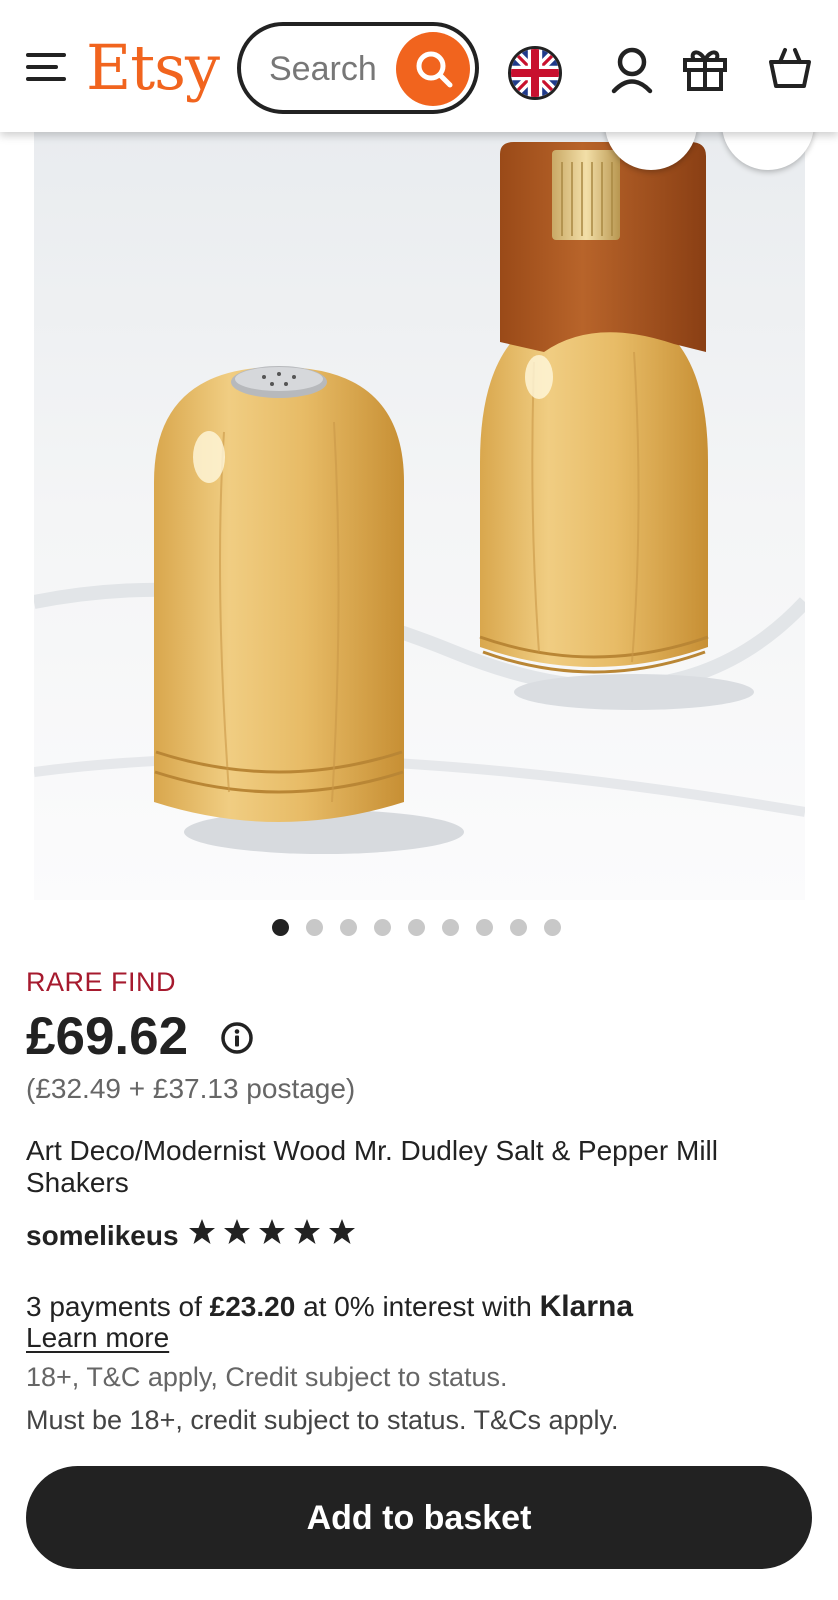  What do you see at coordinates (323, 69) in the screenshot?
I see `search-placeholder: Search` at bounding box center [323, 69].